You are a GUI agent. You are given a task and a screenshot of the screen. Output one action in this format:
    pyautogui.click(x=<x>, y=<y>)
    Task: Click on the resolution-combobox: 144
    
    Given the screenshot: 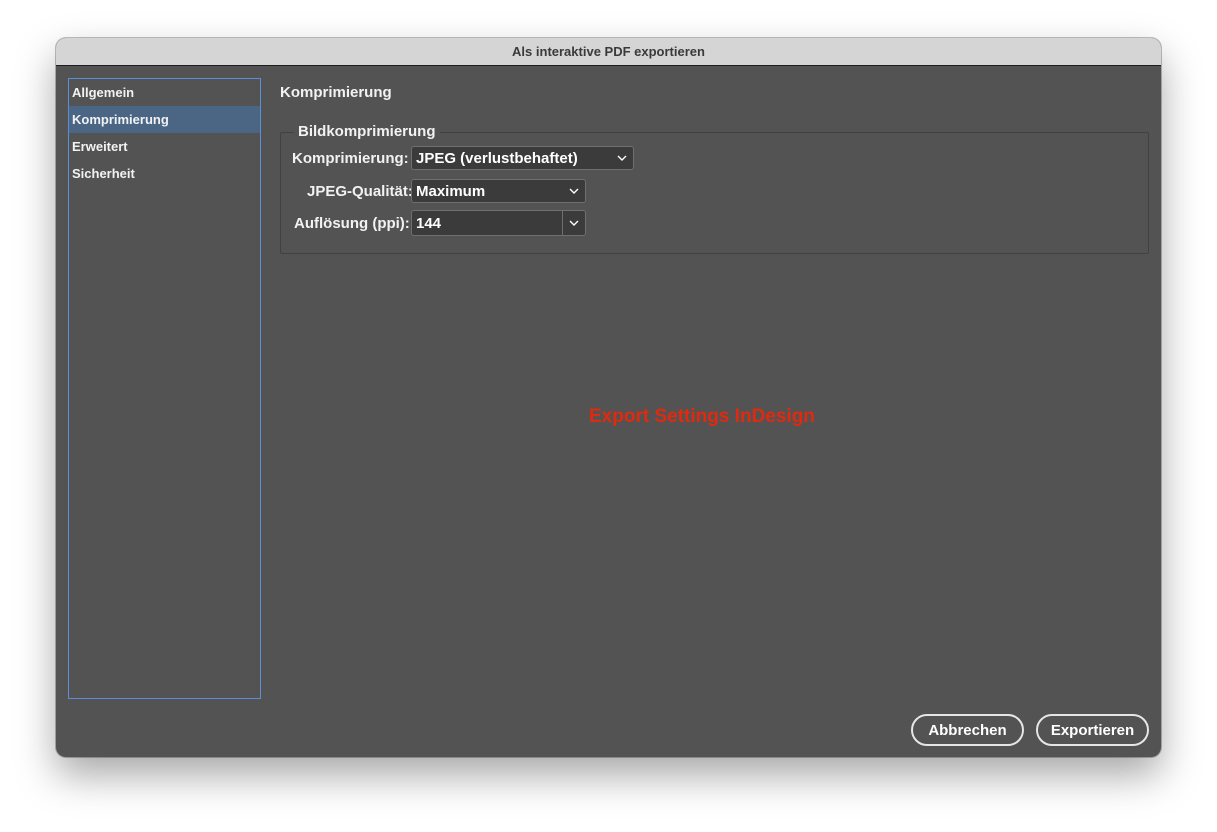 What is the action you would take?
    pyautogui.click(x=498, y=223)
    